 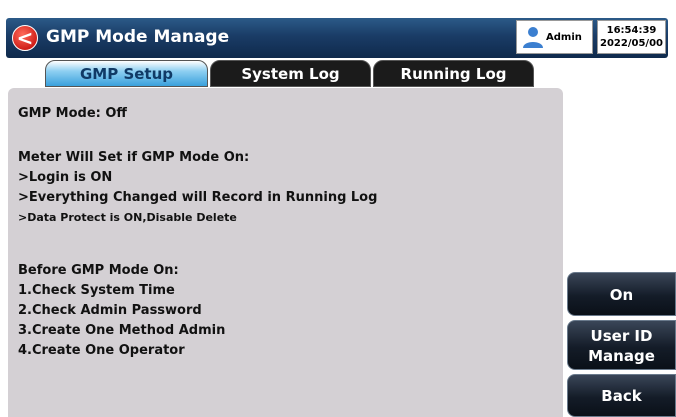 What do you see at coordinates (126, 73) in the screenshot?
I see `tab-gmp-setup: GMP Setup` at bounding box center [126, 73].